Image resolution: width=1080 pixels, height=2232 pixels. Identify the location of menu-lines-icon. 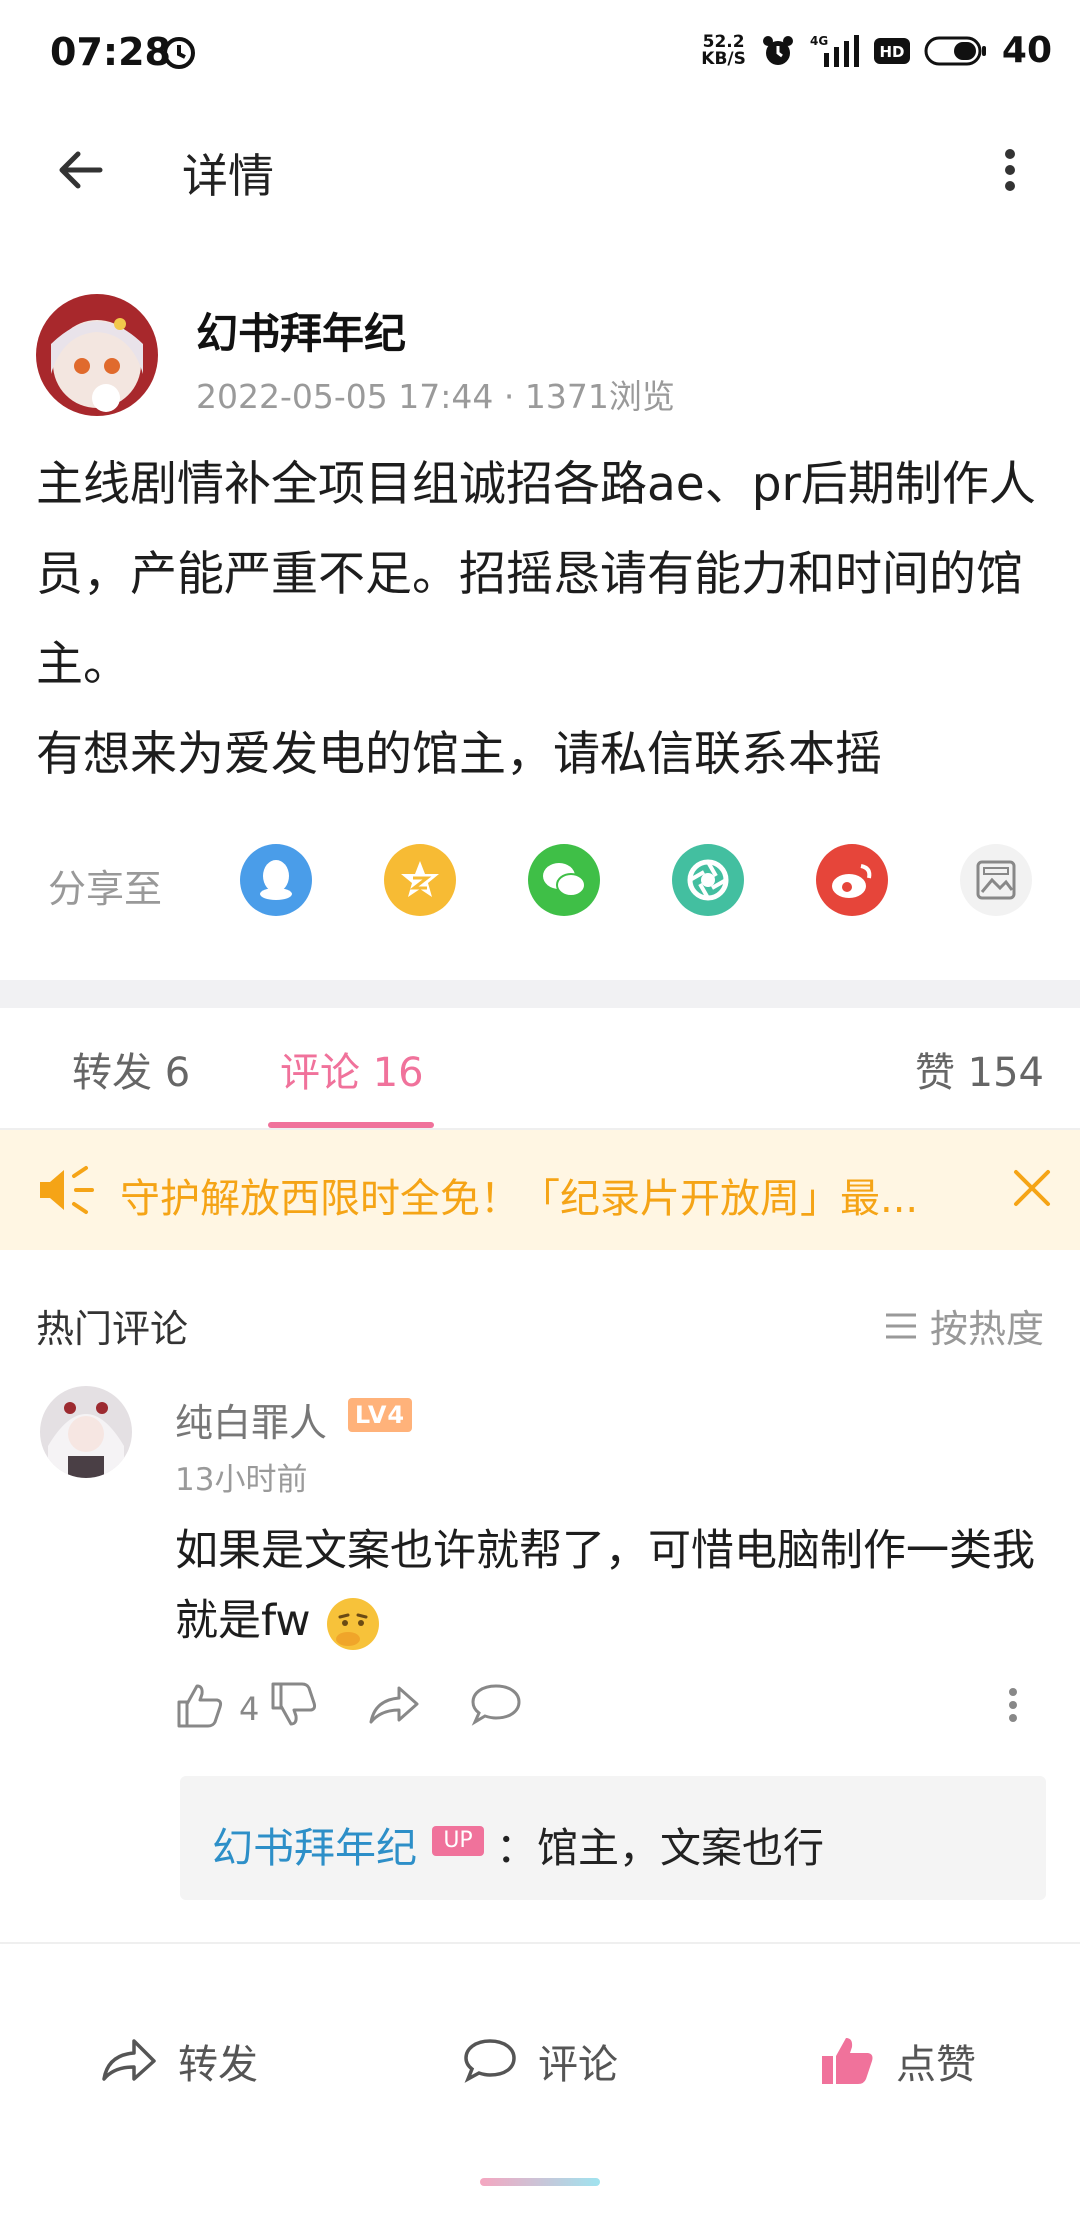
(900, 1325).